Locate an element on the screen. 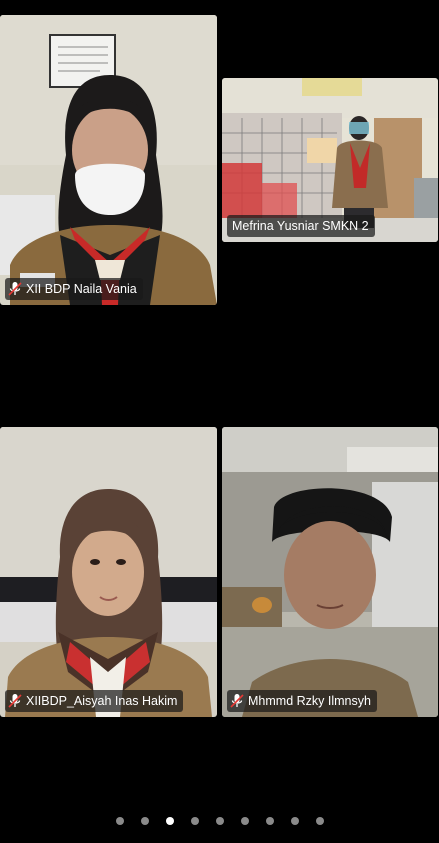 This screenshot has height=843, width=439. participant-name-label: XIIBDP_Aisyah Inas Hakim is located at coordinates (94, 701).